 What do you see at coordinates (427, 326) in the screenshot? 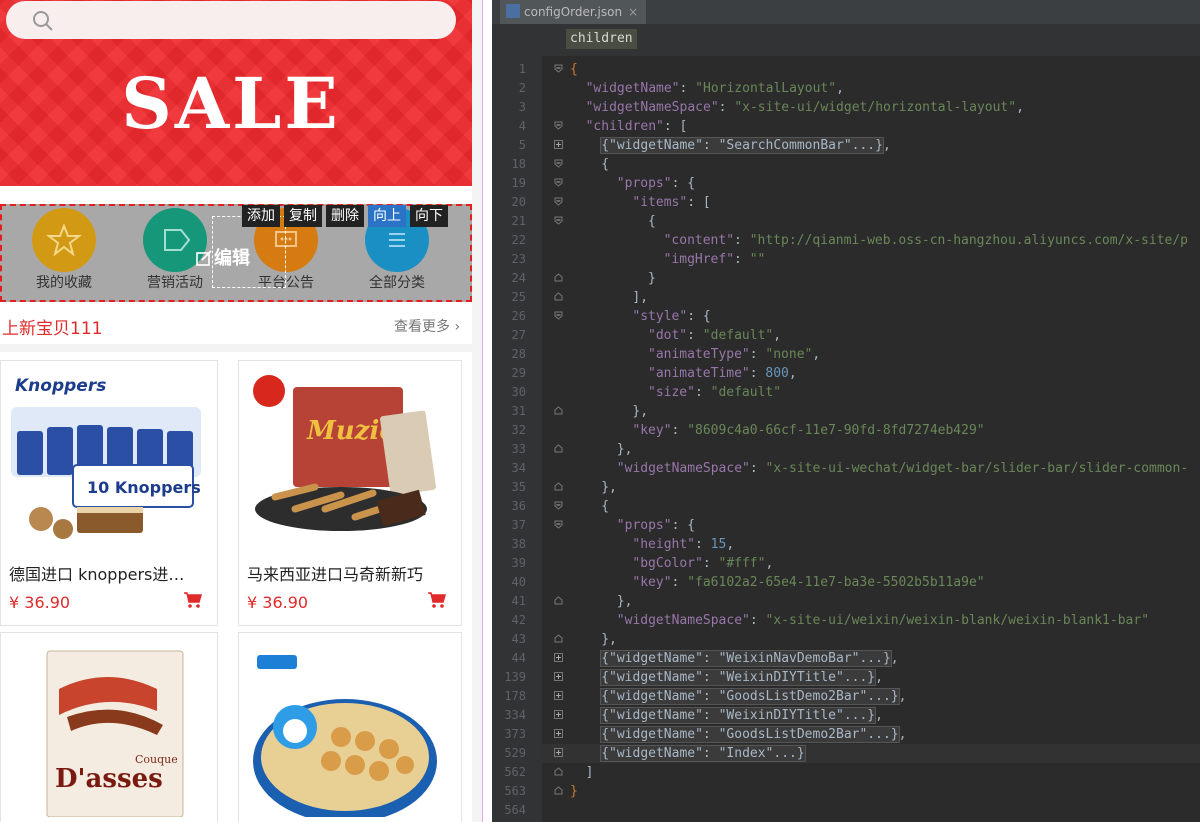
I see `see-more-link: 查看更多 ›` at bounding box center [427, 326].